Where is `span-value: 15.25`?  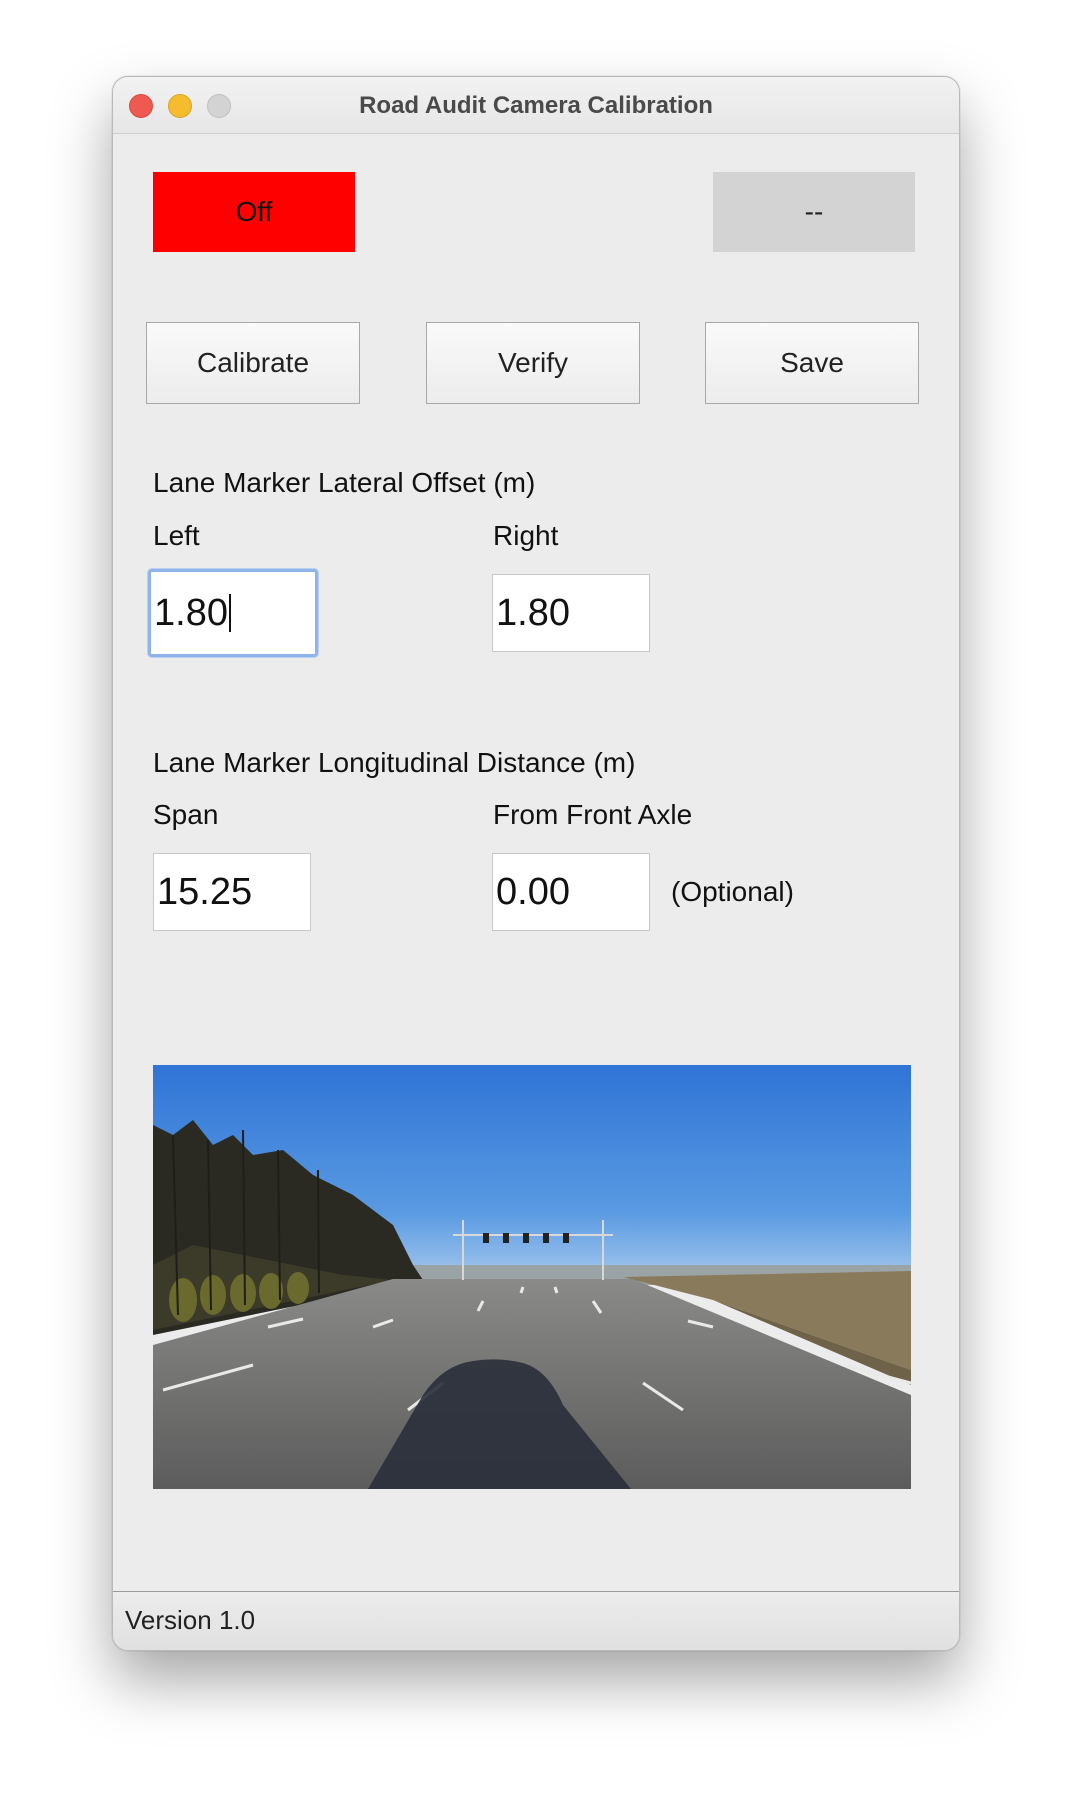 span-value: 15.25 is located at coordinates (205, 891).